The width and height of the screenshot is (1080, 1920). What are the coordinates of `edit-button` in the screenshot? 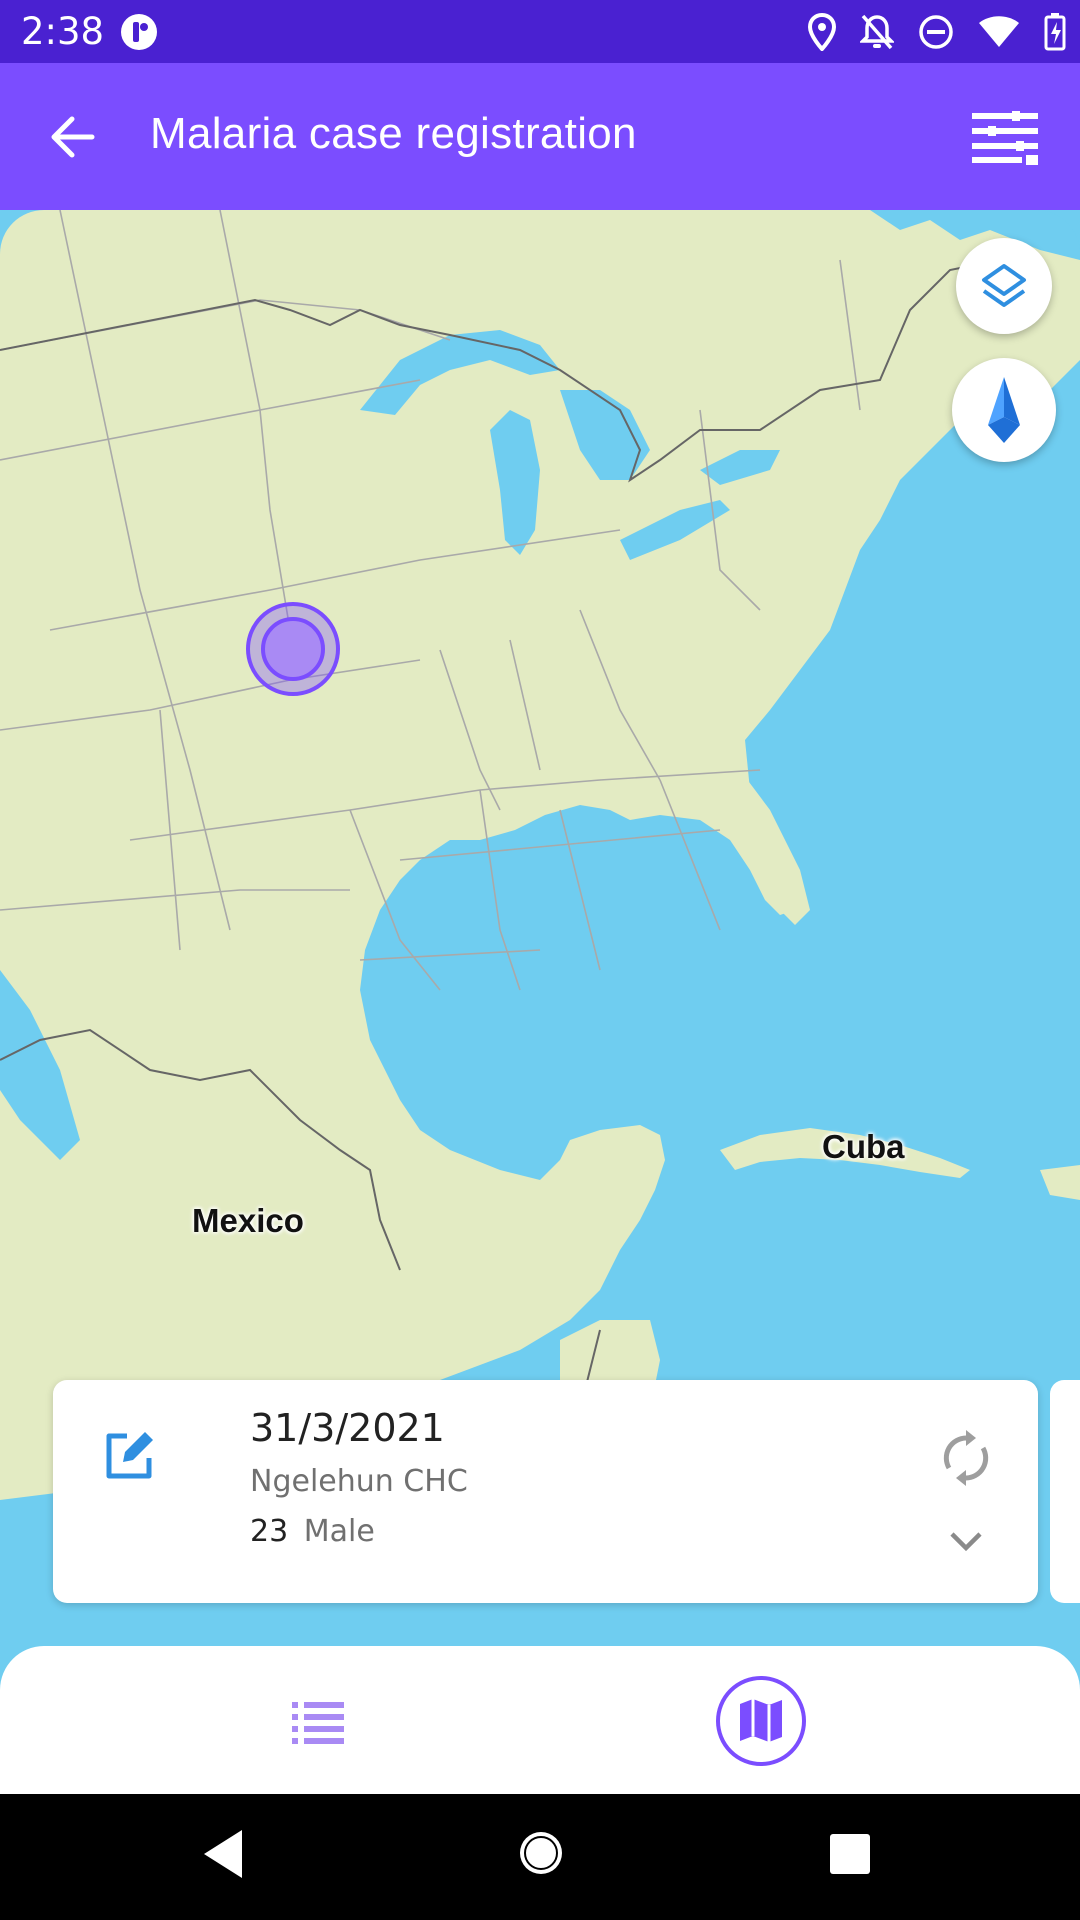 It's located at (129, 1456).